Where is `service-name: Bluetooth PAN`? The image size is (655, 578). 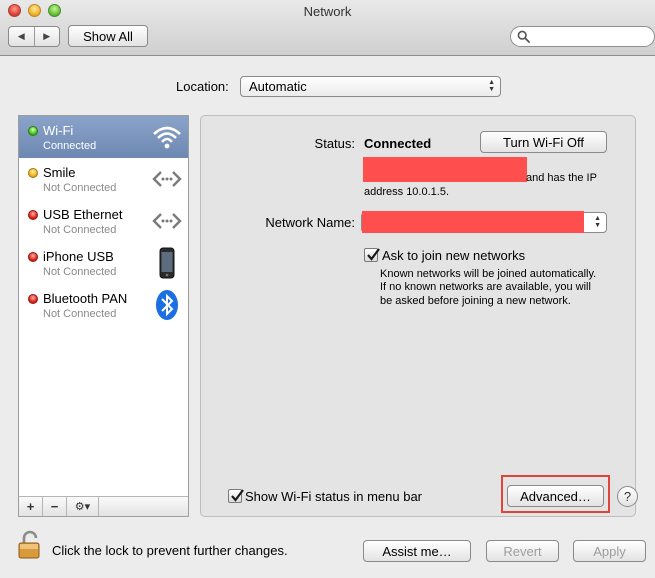
service-name: Bluetooth PAN is located at coordinates (85, 298).